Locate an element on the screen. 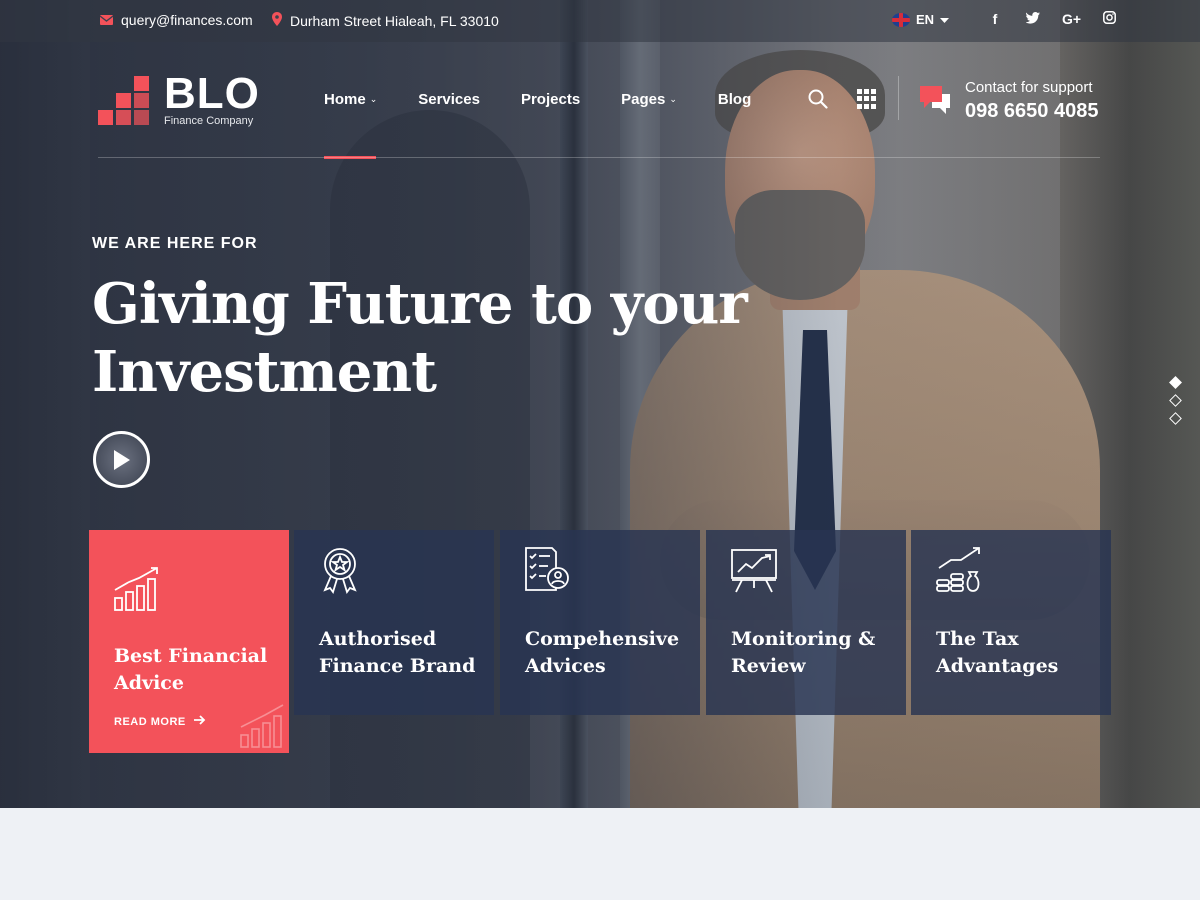 The image size is (1200, 900). support-contact: Contact for support 098 6650 4085 is located at coordinates (1031, 101).